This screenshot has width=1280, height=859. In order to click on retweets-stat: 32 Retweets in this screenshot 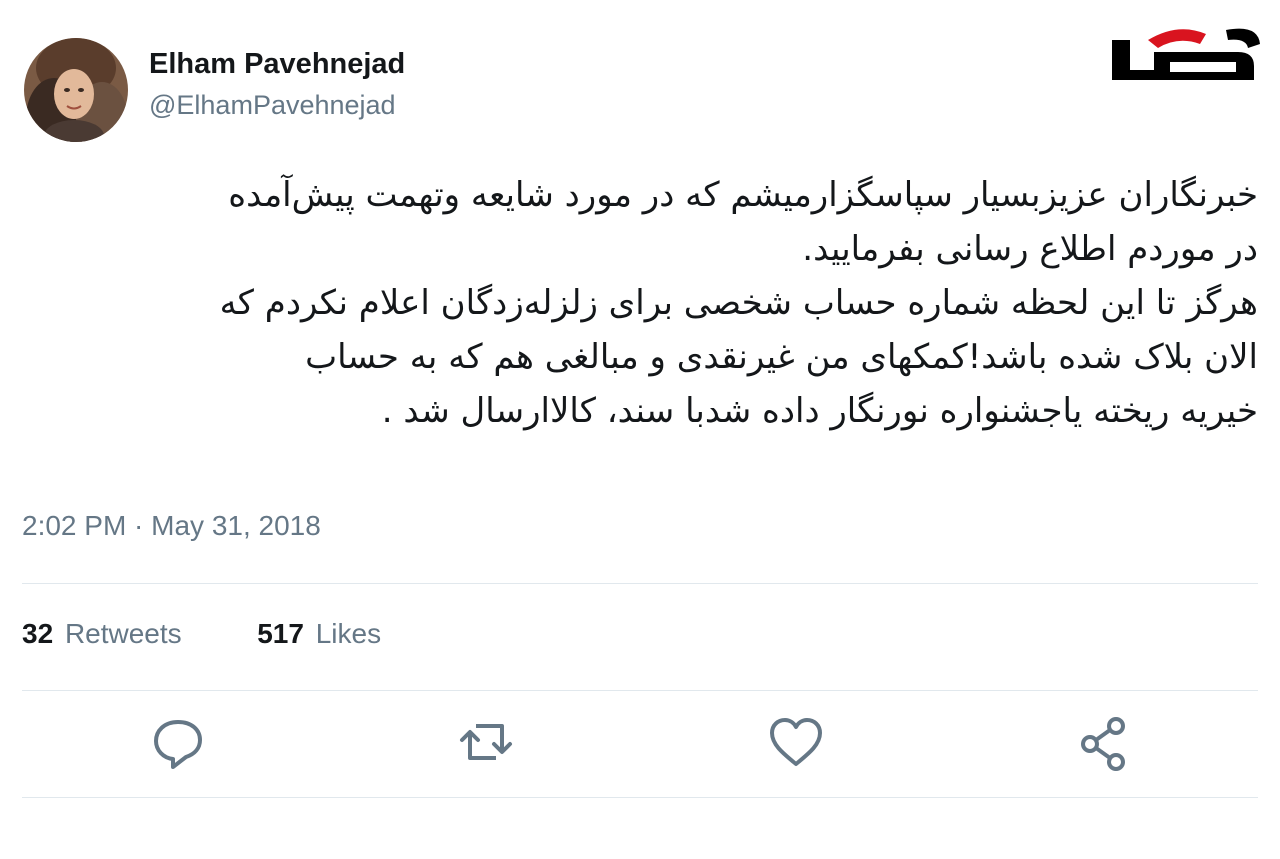, I will do `click(105, 633)`.